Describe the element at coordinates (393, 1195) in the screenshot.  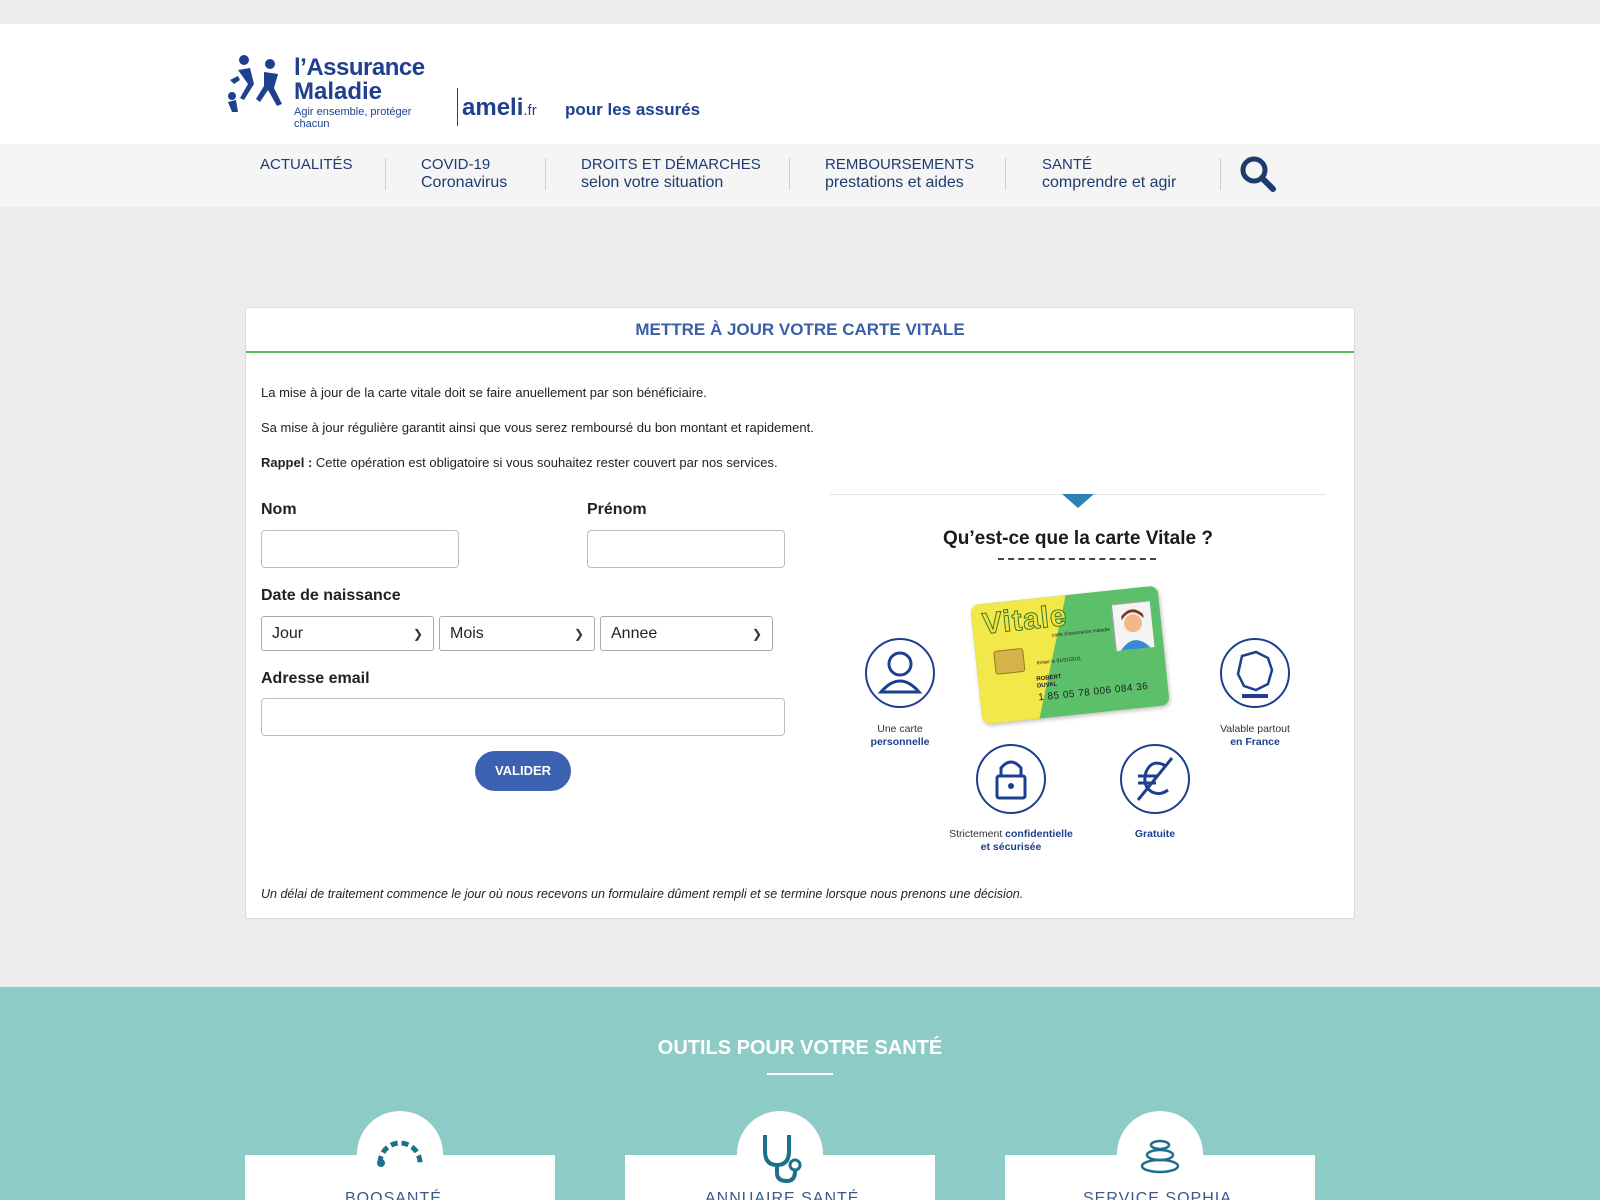
I see `tool-label: BOOSANTÉ` at that location.